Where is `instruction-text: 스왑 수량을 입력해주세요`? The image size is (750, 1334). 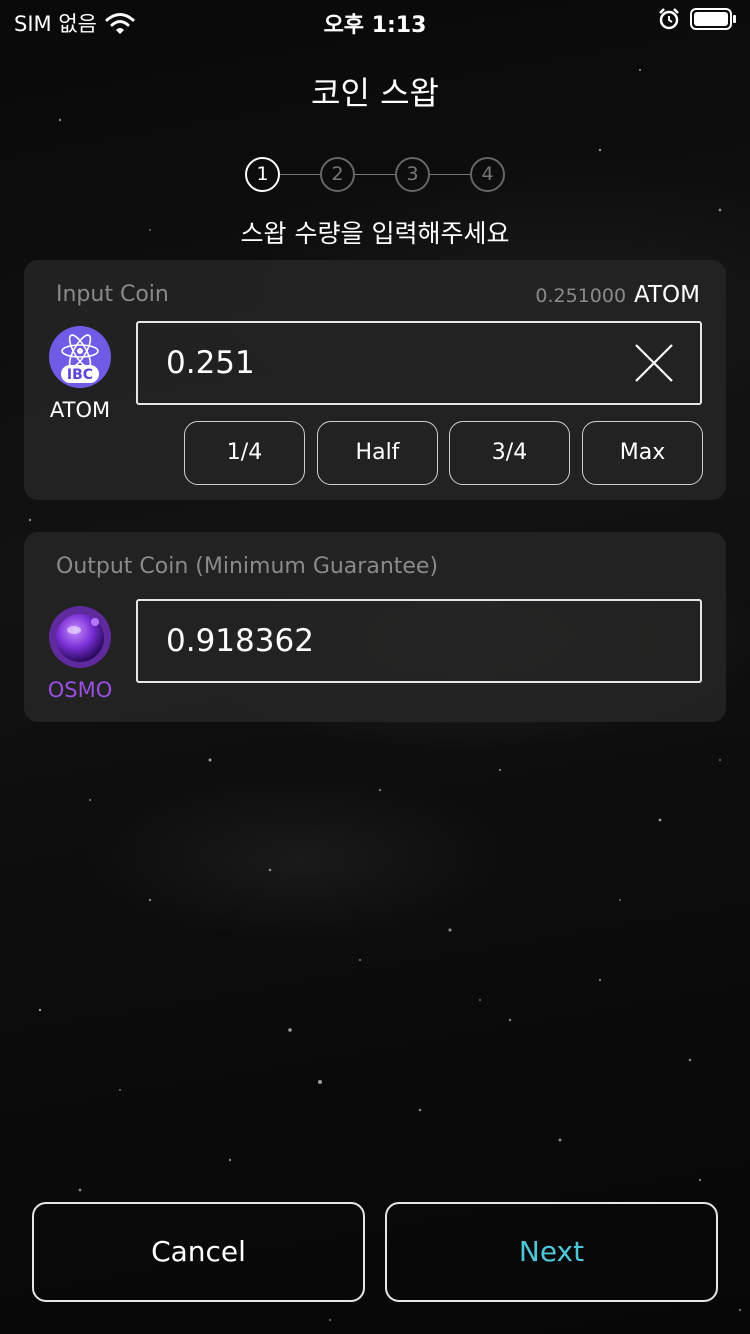 instruction-text: 스왑 수량을 입력해주세요 is located at coordinates (375, 233).